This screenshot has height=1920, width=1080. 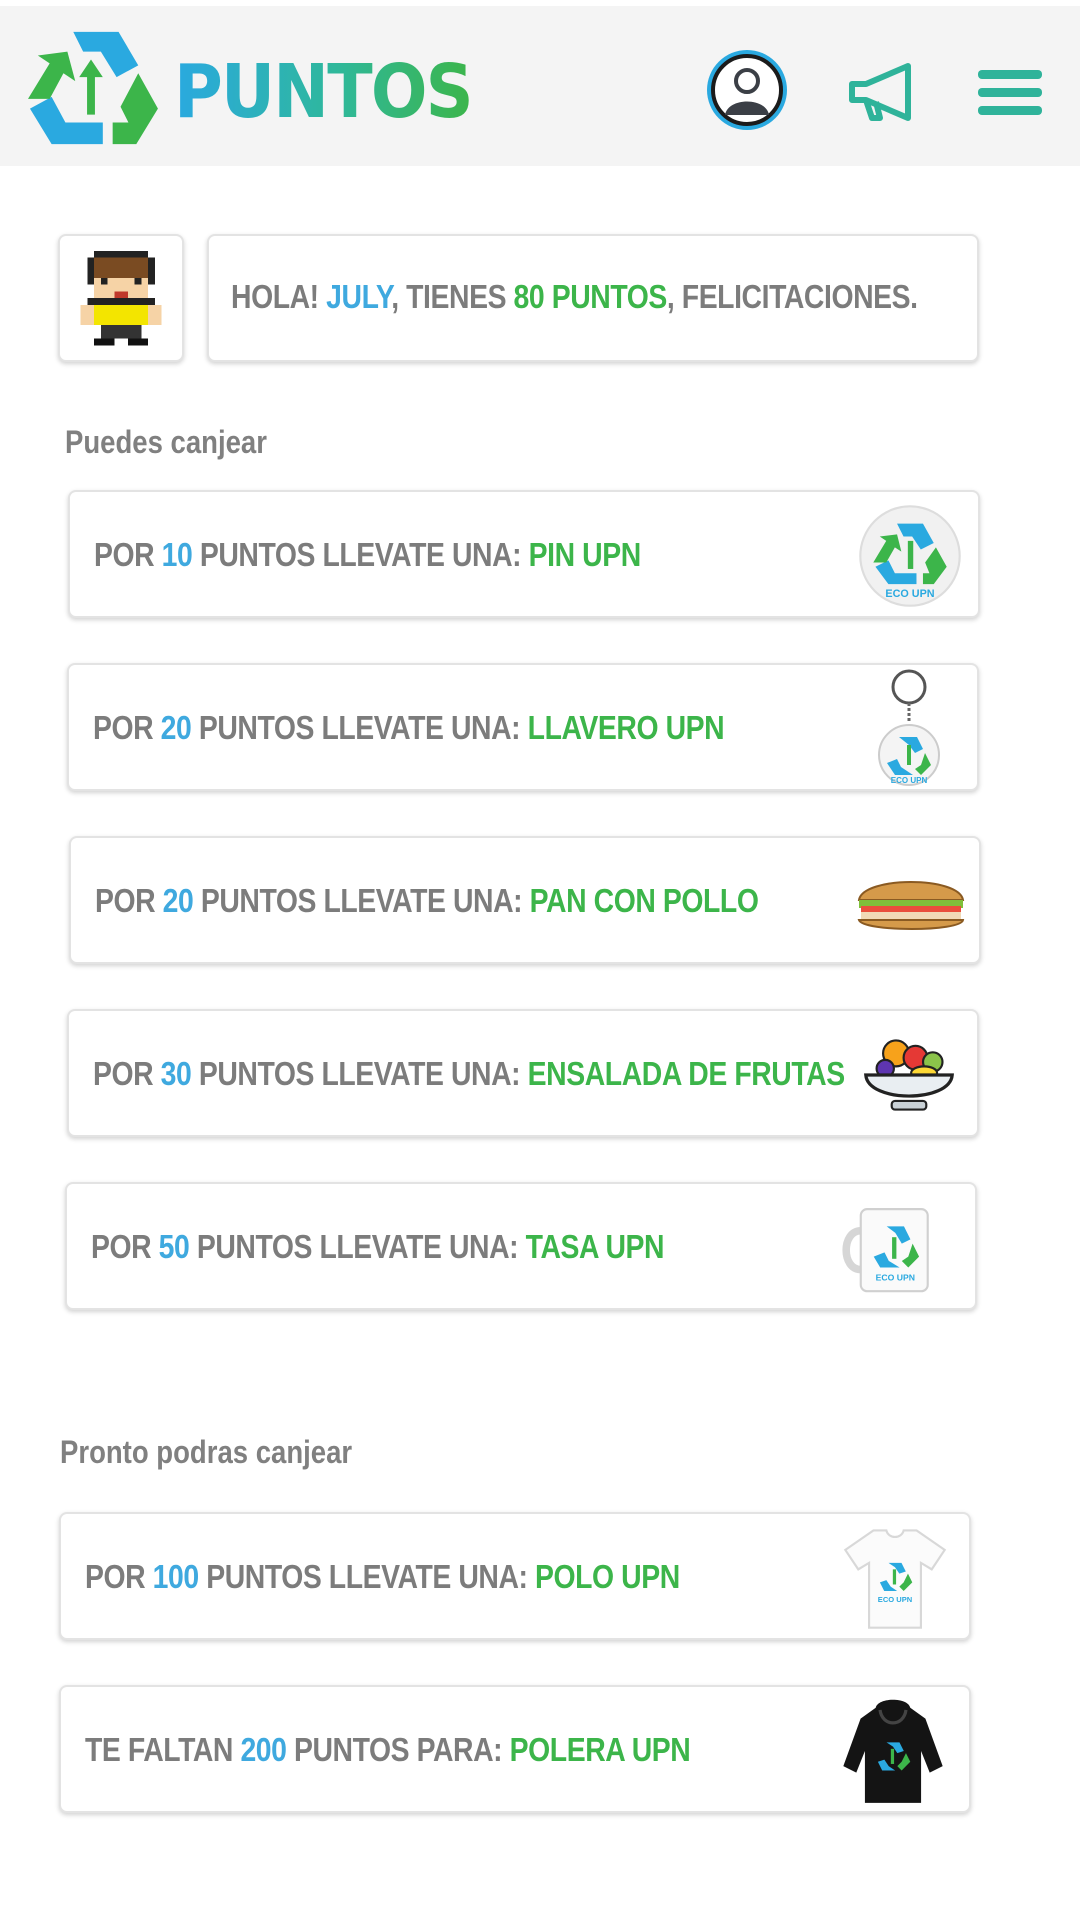 I want to click on reward-card: POR 20 PUNTOS LLEVATE UNA: PAN CON POLLO, so click(x=525, y=900).